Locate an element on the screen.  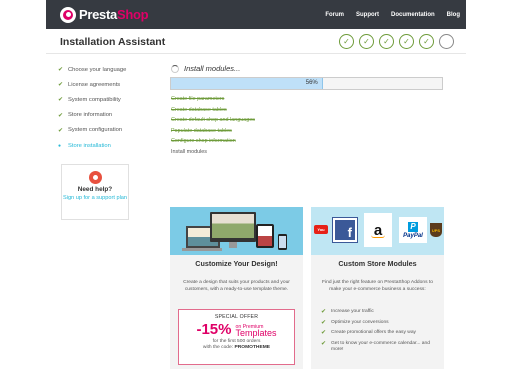
sidebar-item-license: ✔ License agreements is located at coordinates (89, 85).